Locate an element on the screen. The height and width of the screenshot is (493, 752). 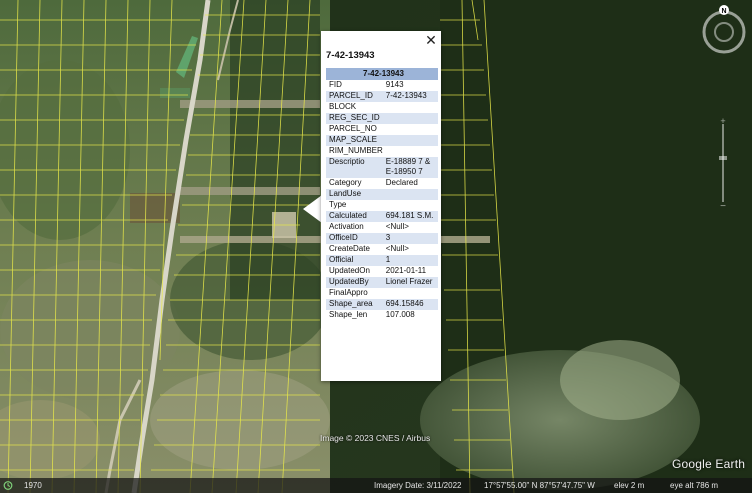
attr-value: 7-42-13943 is located at coordinates (410, 96).